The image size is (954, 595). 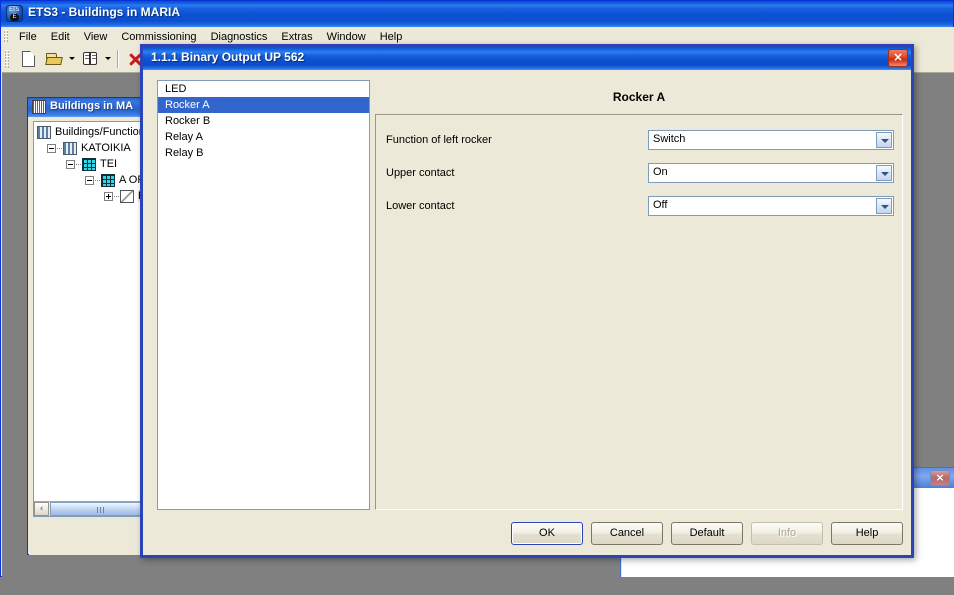 What do you see at coordinates (60, 37) in the screenshot?
I see `menu-item-edit: Edit` at bounding box center [60, 37].